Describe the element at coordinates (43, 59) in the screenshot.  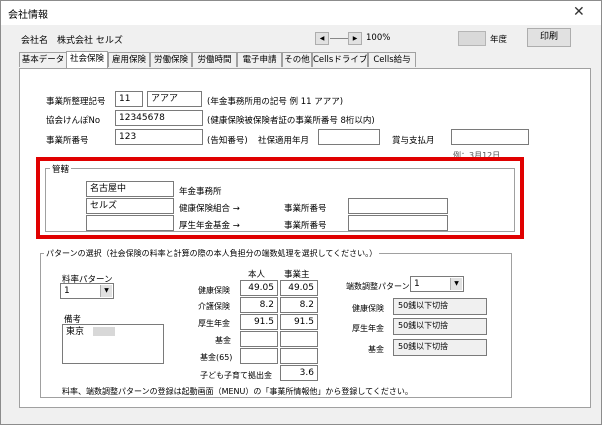
I see `tab-basic: 基本データ` at that location.